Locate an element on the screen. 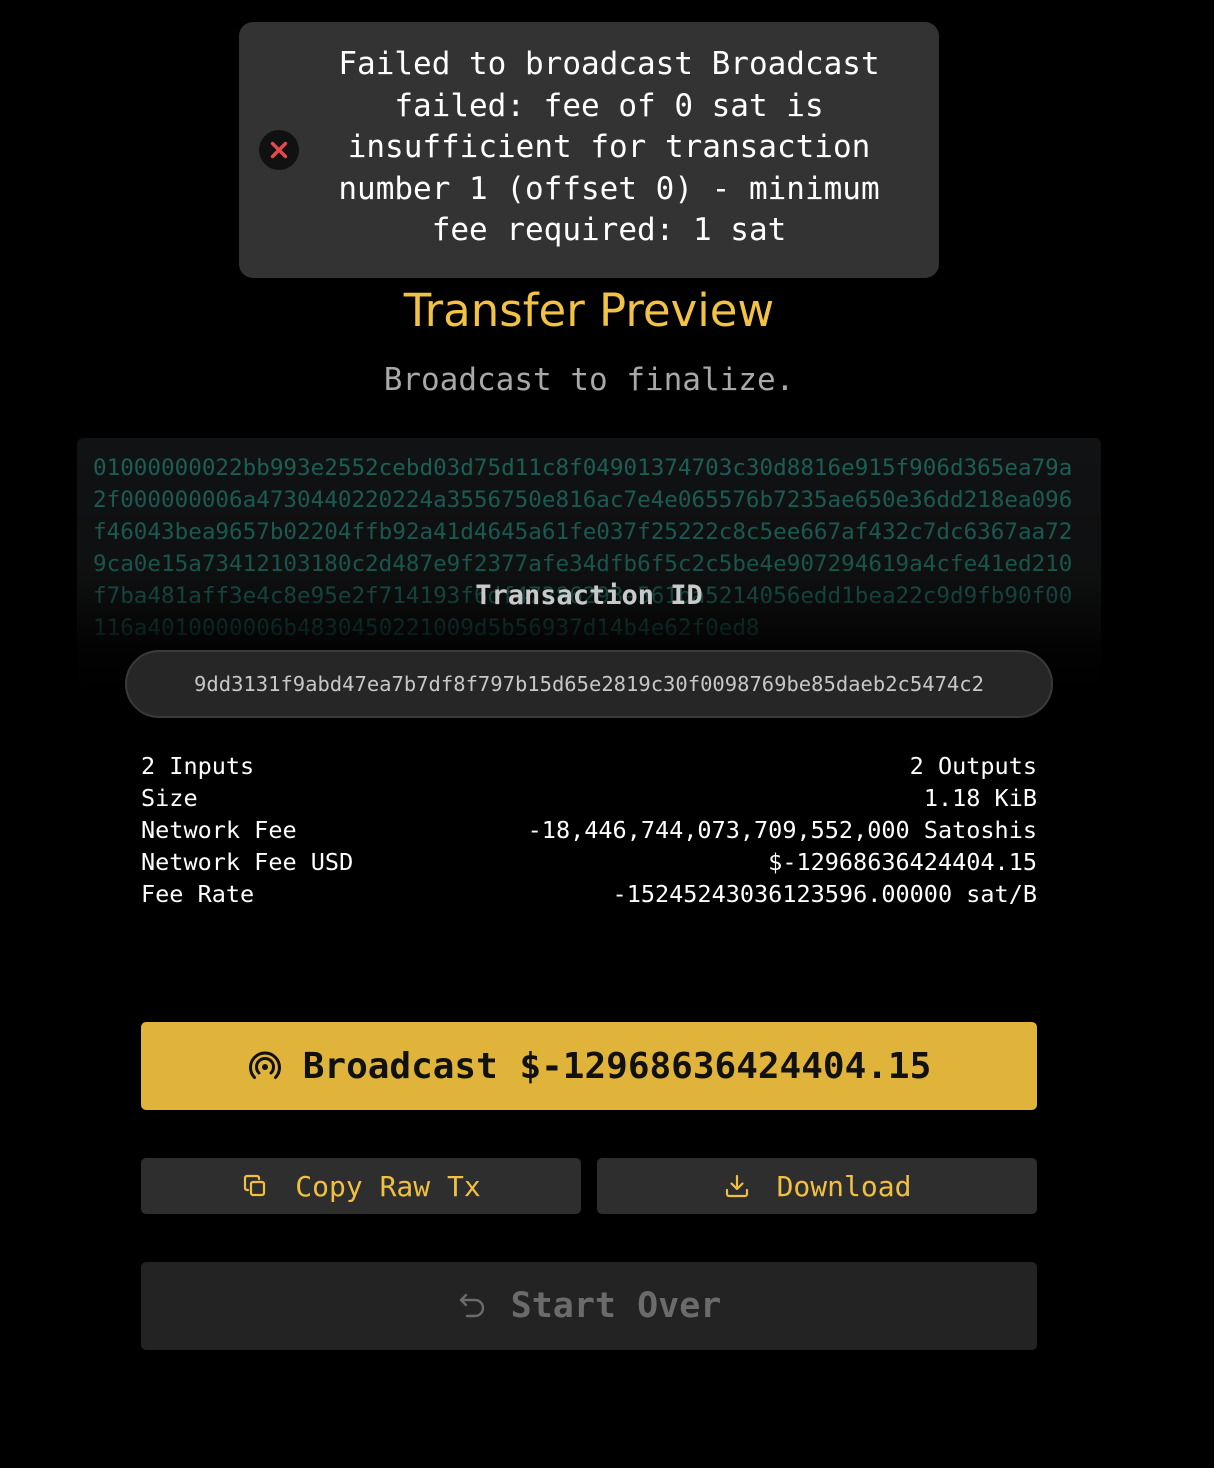  fee-rate-value: -15245243036123596.00000 sat/B is located at coordinates (824, 894).